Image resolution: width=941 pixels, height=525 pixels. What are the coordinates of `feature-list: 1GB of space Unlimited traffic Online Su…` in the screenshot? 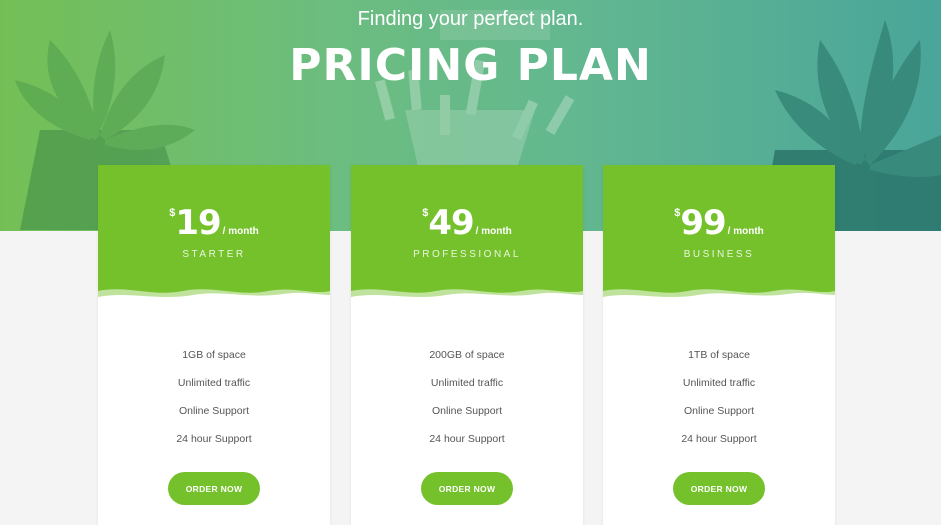 It's located at (214, 404).